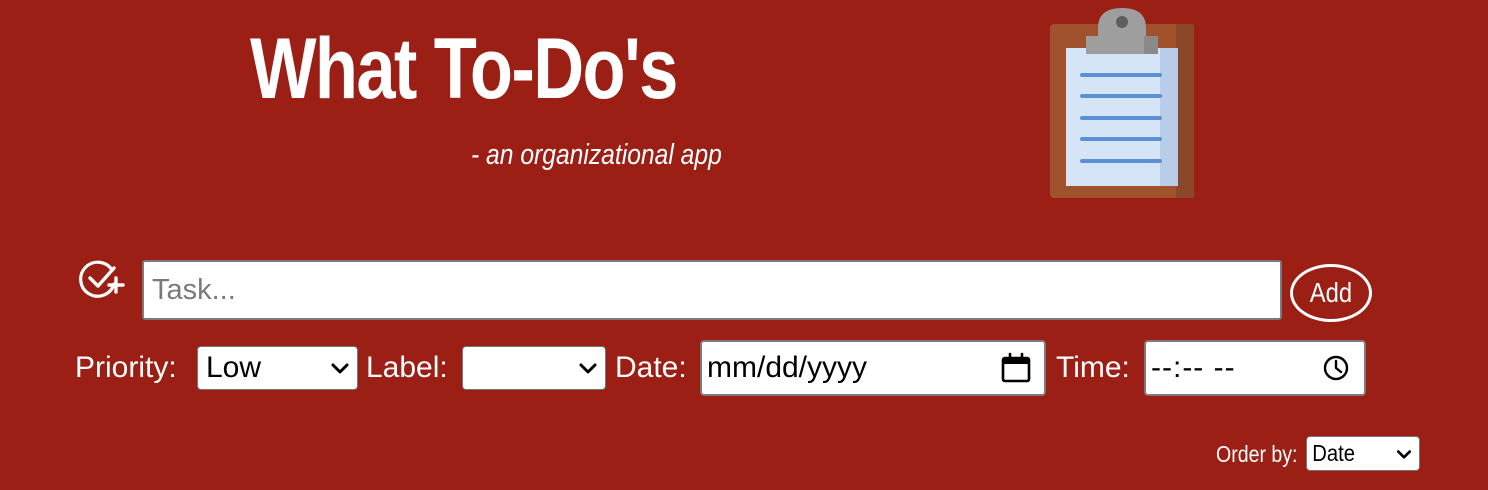 Image resolution: width=1488 pixels, height=490 pixels. What do you see at coordinates (234, 367) in the screenshot?
I see `priority-selected-value: Low` at bounding box center [234, 367].